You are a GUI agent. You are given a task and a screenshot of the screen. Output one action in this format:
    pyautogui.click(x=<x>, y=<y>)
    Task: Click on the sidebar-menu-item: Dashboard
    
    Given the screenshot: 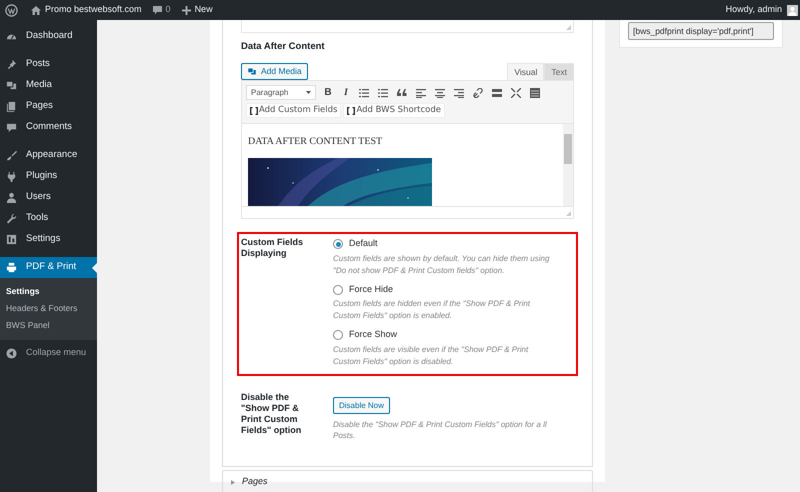 What is the action you would take?
    pyautogui.click(x=48, y=36)
    